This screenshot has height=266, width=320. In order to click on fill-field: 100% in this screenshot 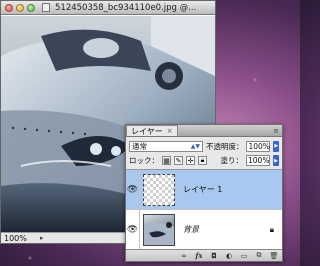, I will do `click(258, 160)`.